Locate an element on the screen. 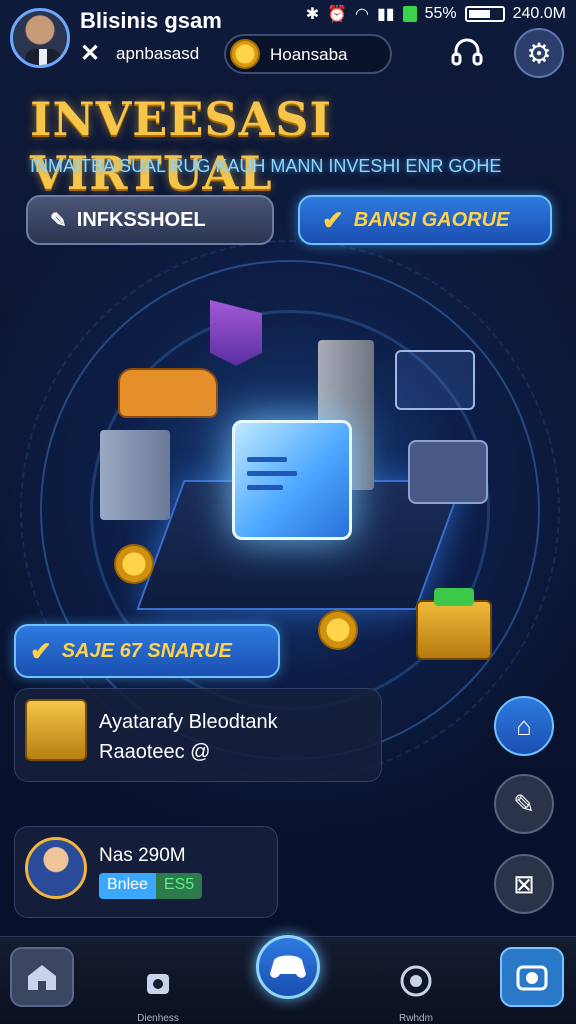 The image size is (576, 1024). settings-button: ⚙ is located at coordinates (539, 53).